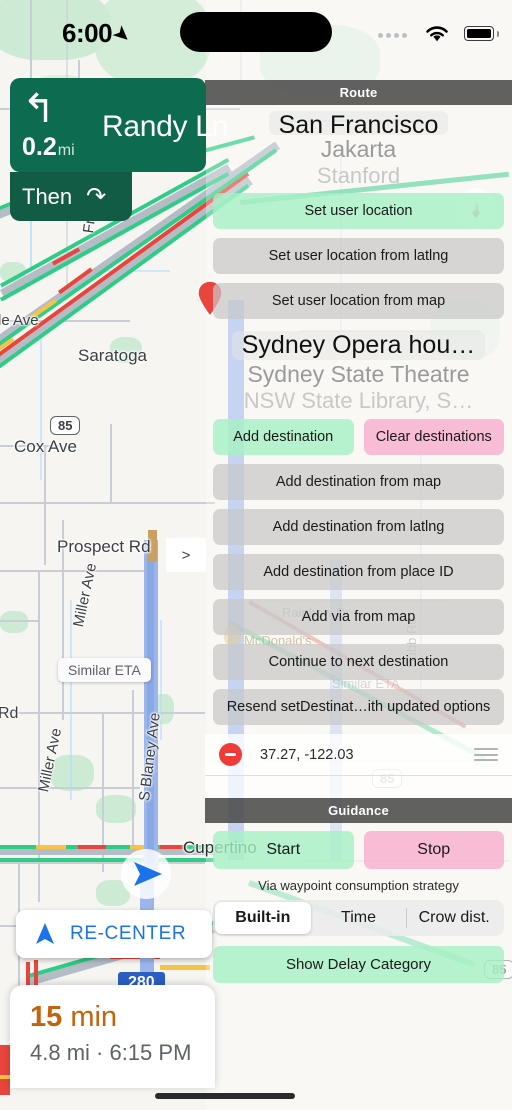  I want to click on waypoint-strategy-label: Via waypoint consumption strategy, so click(358, 885).